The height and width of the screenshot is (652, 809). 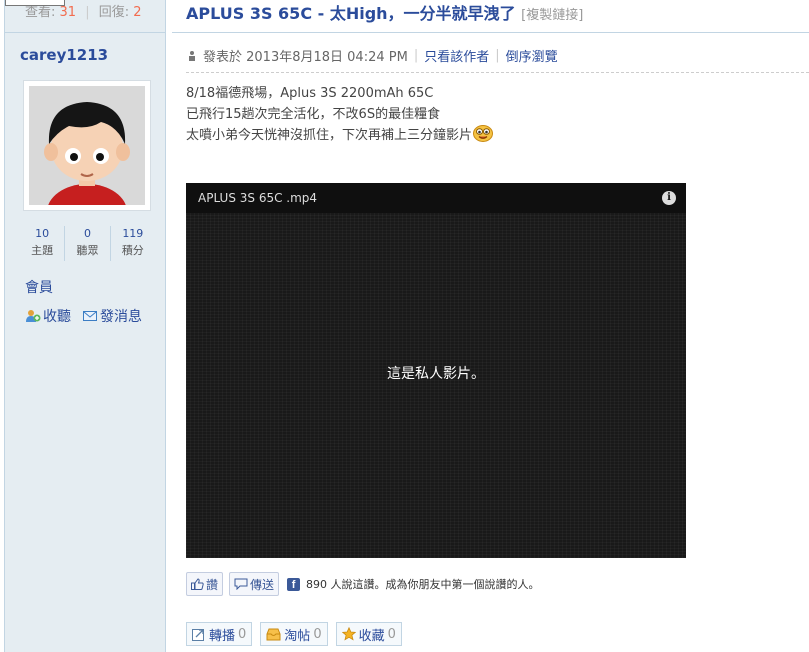 I want to click on message-label: 發消息, so click(x=121, y=317).